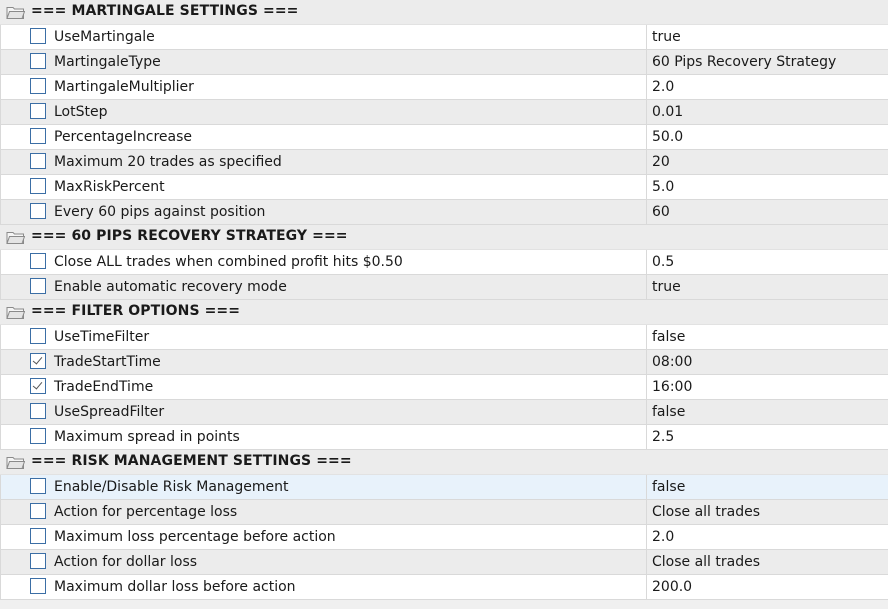 The height and width of the screenshot is (609, 888). I want to click on parameter-value-cell: 5.0, so click(767, 187).